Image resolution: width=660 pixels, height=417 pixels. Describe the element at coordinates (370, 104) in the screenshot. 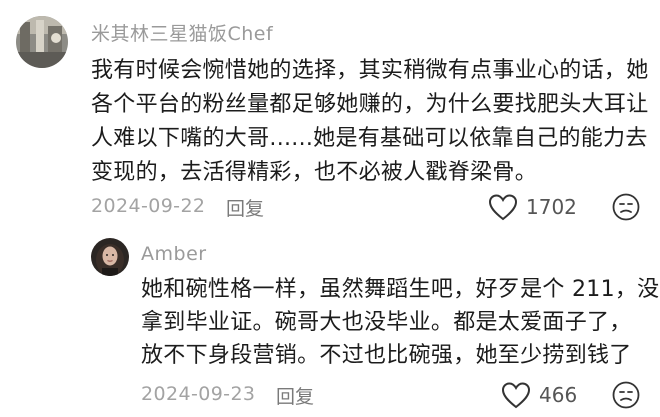

I see `comment-text-line: 各个平台的粉丝量都足够她赚的，为什么要找肥头大耳让` at that location.